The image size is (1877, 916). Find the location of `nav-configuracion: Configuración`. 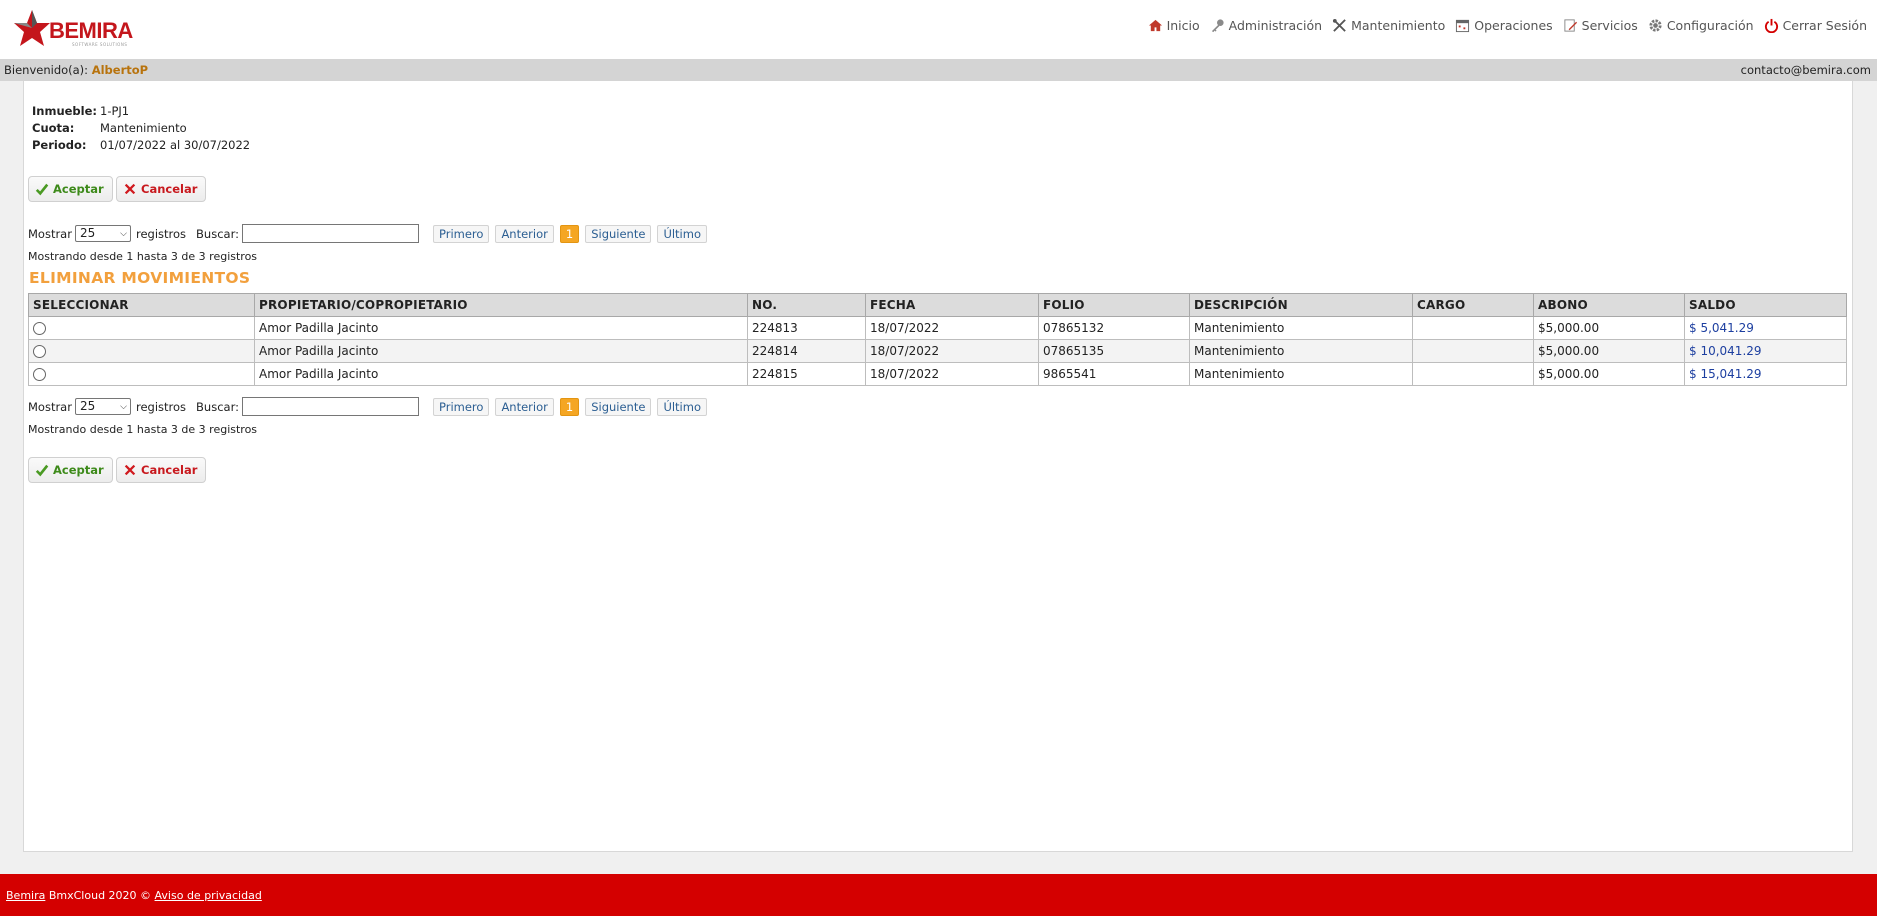

nav-configuracion: Configuración is located at coordinates (1701, 25).